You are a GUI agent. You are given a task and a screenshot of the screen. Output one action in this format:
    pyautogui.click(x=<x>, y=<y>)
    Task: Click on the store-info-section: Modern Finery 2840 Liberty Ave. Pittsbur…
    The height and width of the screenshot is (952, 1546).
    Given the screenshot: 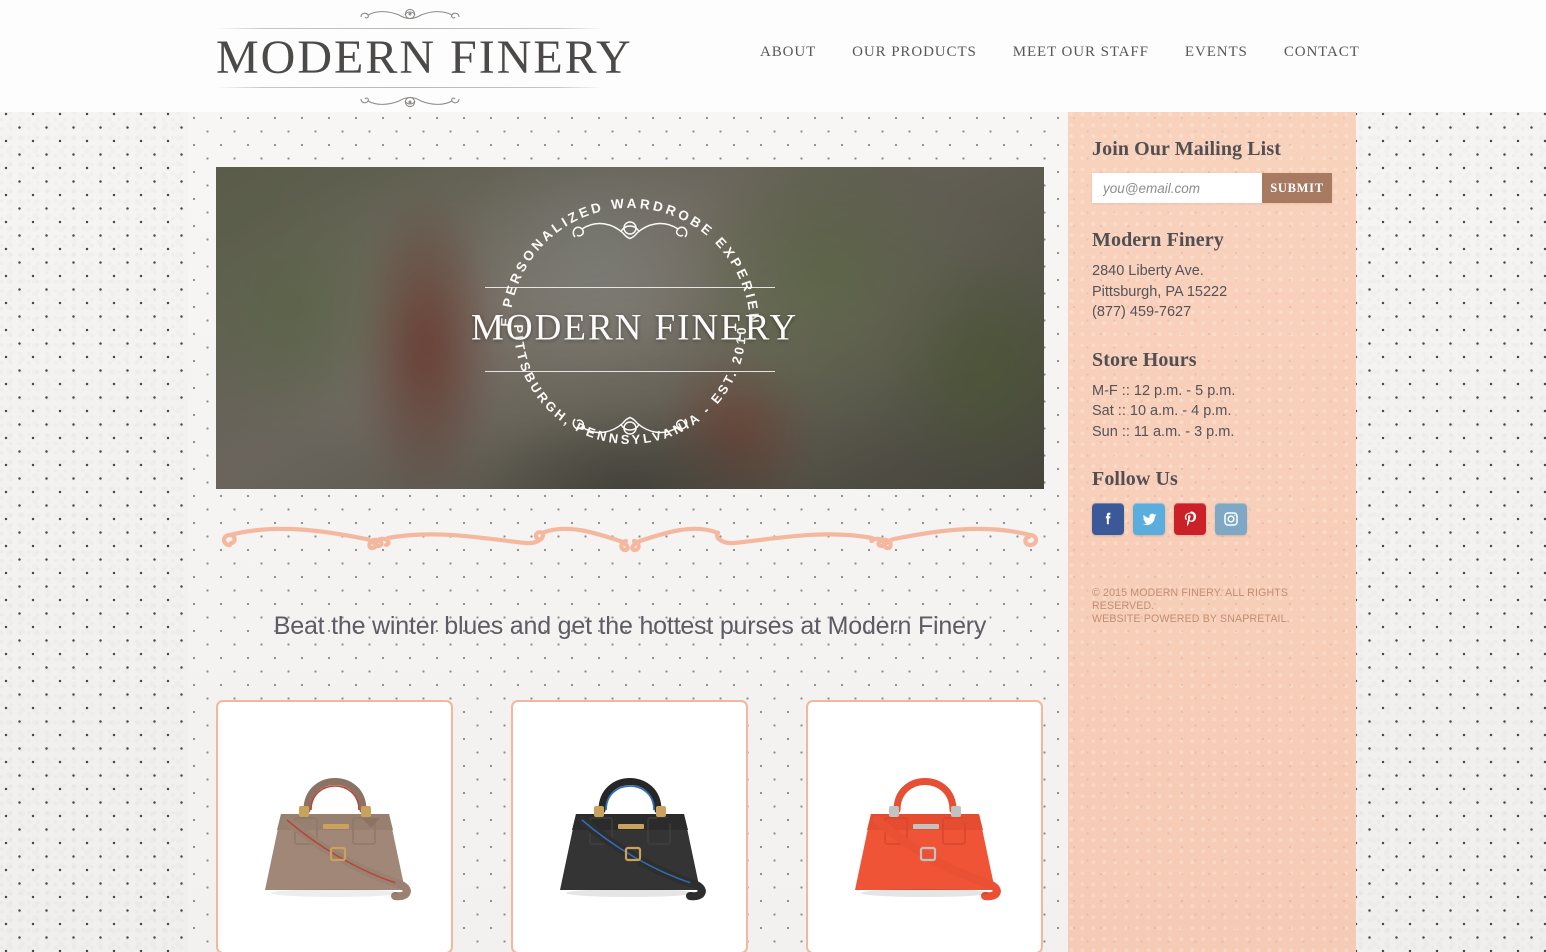 What is the action you would take?
    pyautogui.click(x=1212, y=276)
    